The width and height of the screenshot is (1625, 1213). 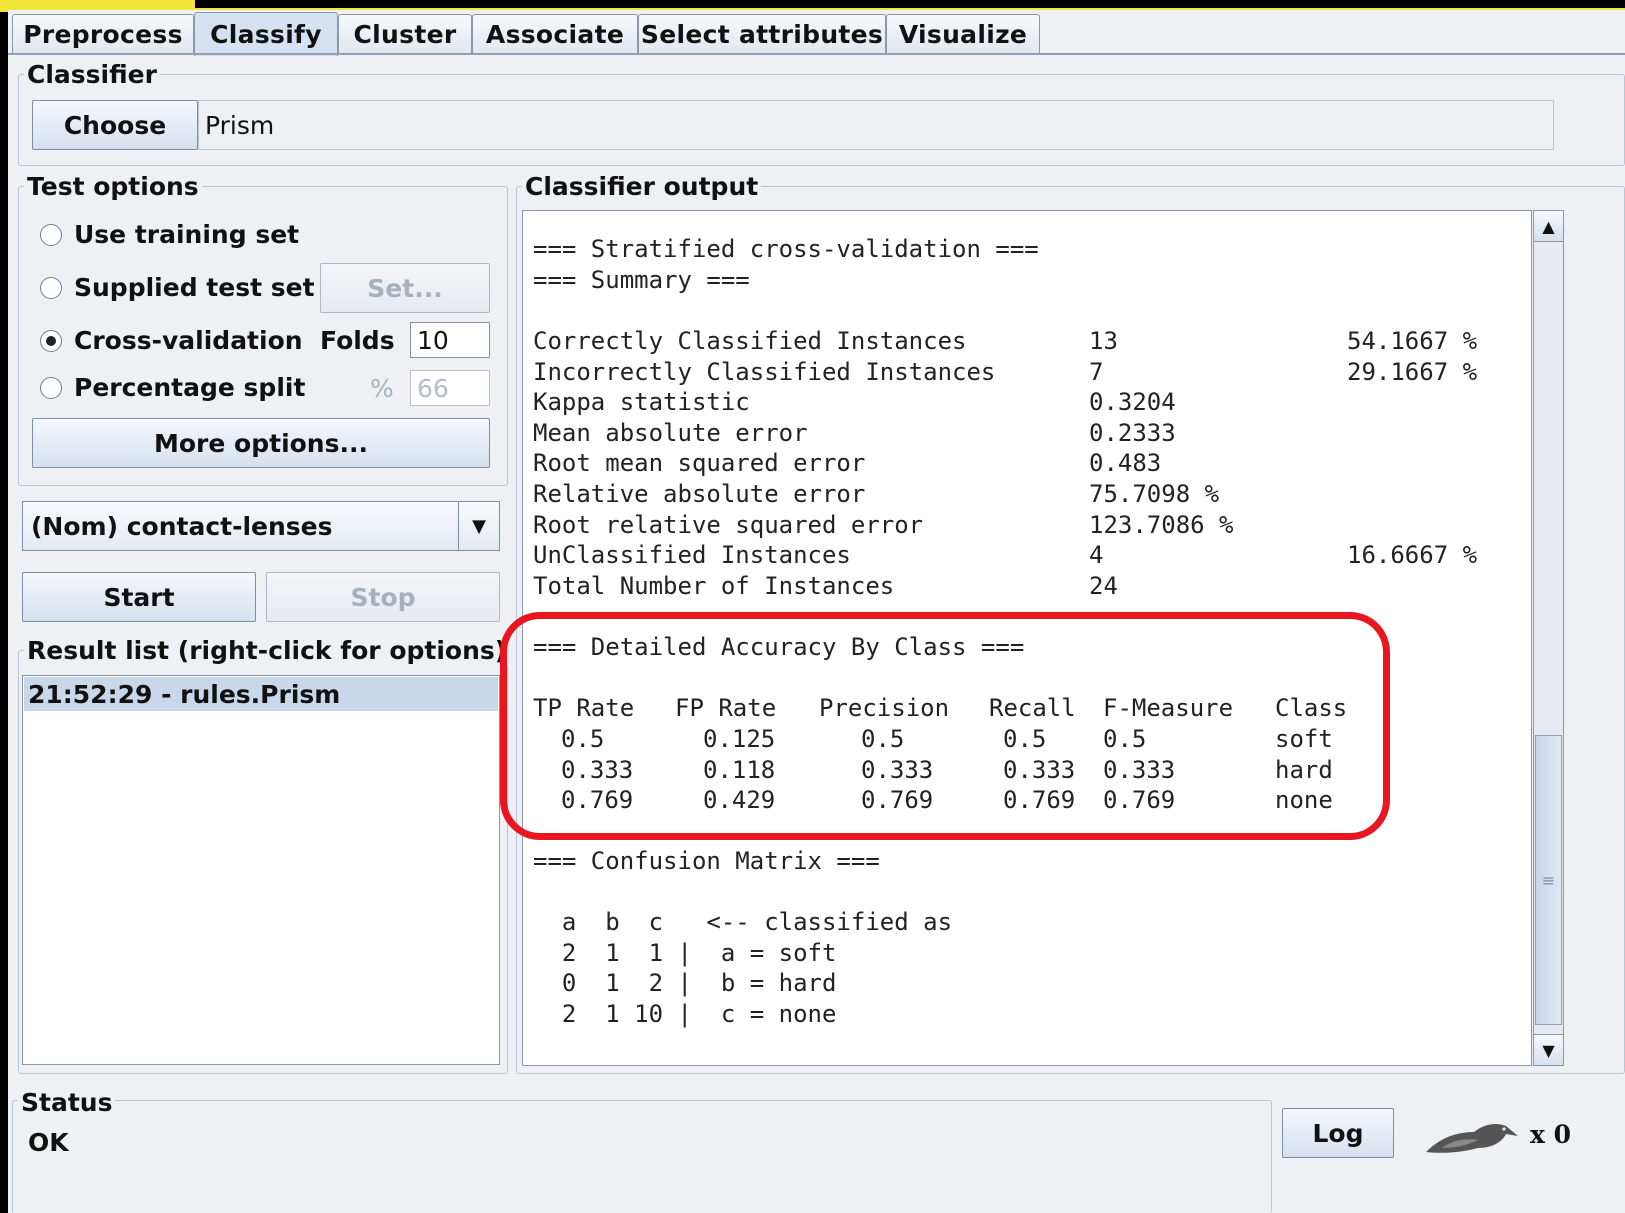 What do you see at coordinates (685, 983) in the screenshot?
I see `confusion-line: 0 1 2 | b = hard` at bounding box center [685, 983].